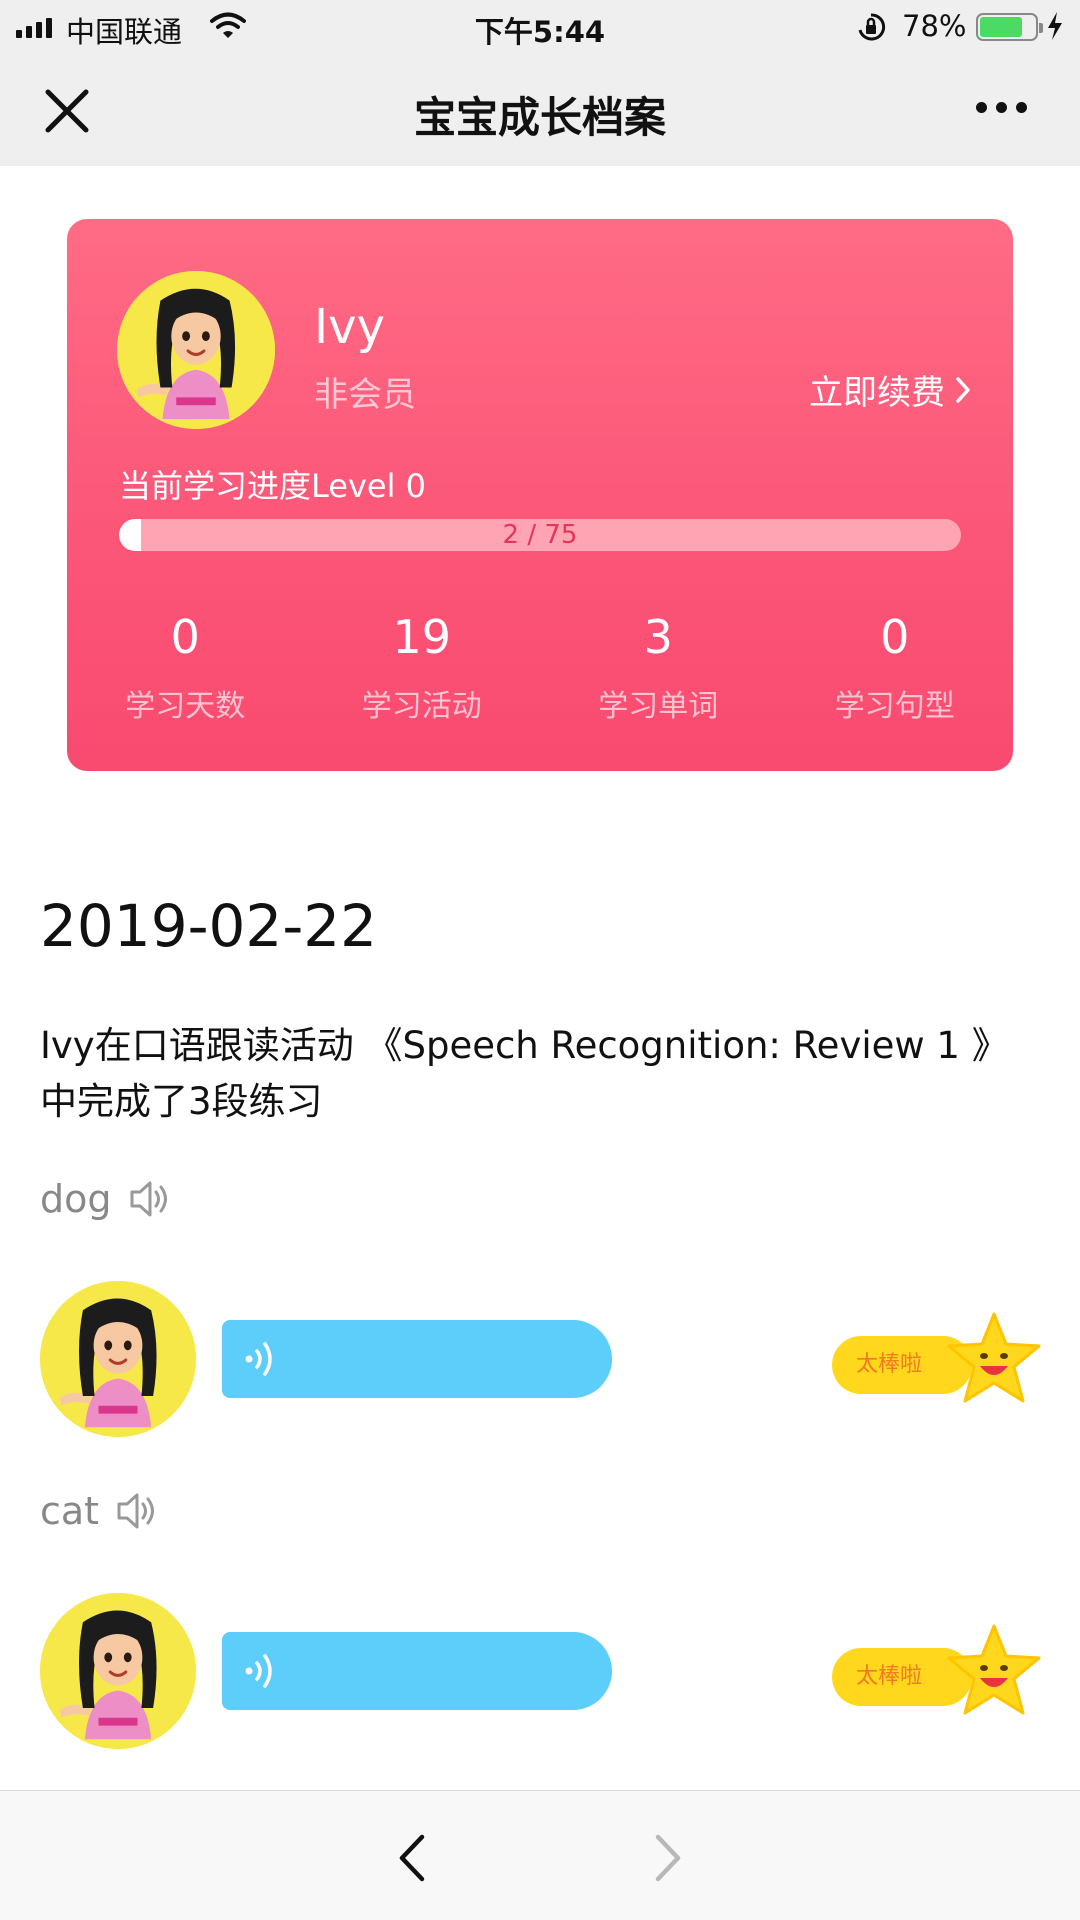  Describe the element at coordinates (422, 667) in the screenshot. I see `stat-activities: 19 学习活动` at that location.